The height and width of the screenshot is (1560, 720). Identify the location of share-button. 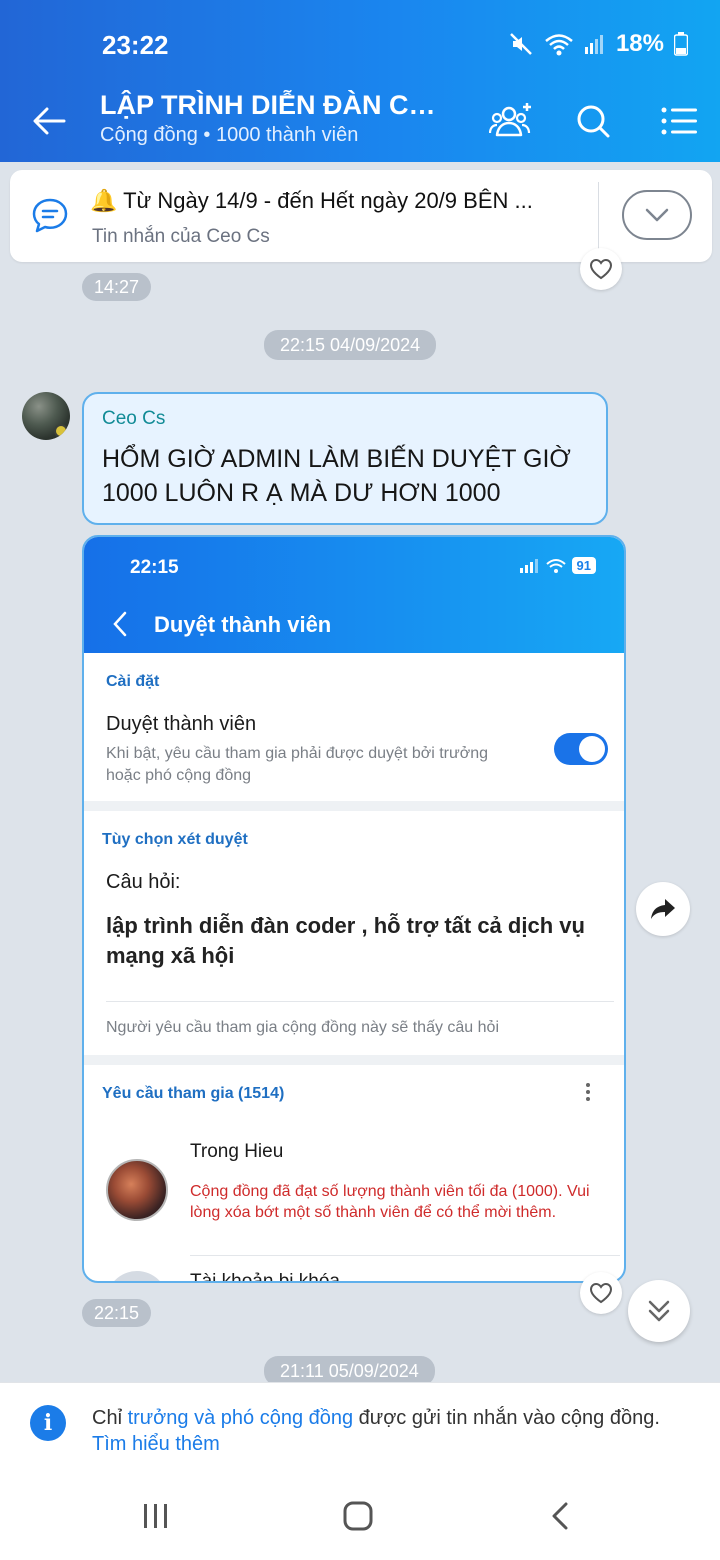
(663, 909).